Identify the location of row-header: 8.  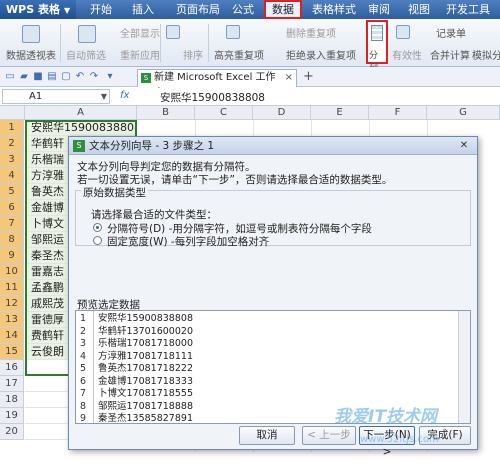
(12, 240).